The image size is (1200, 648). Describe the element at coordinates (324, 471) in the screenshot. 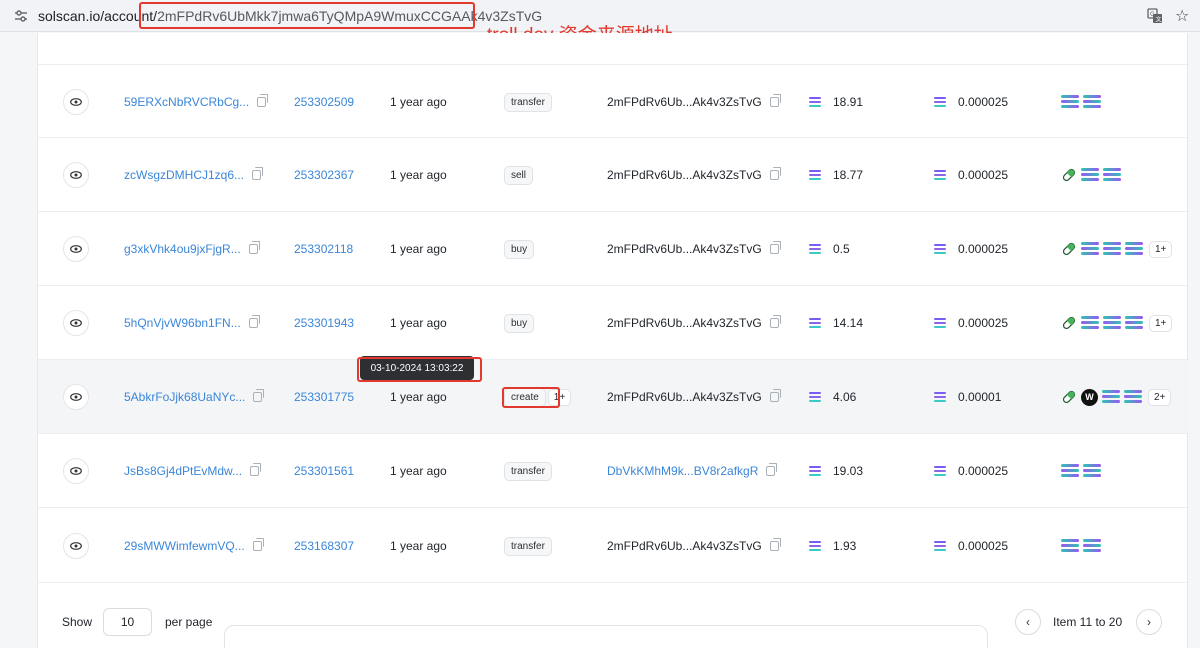

I see `block-link: 253301561` at that location.